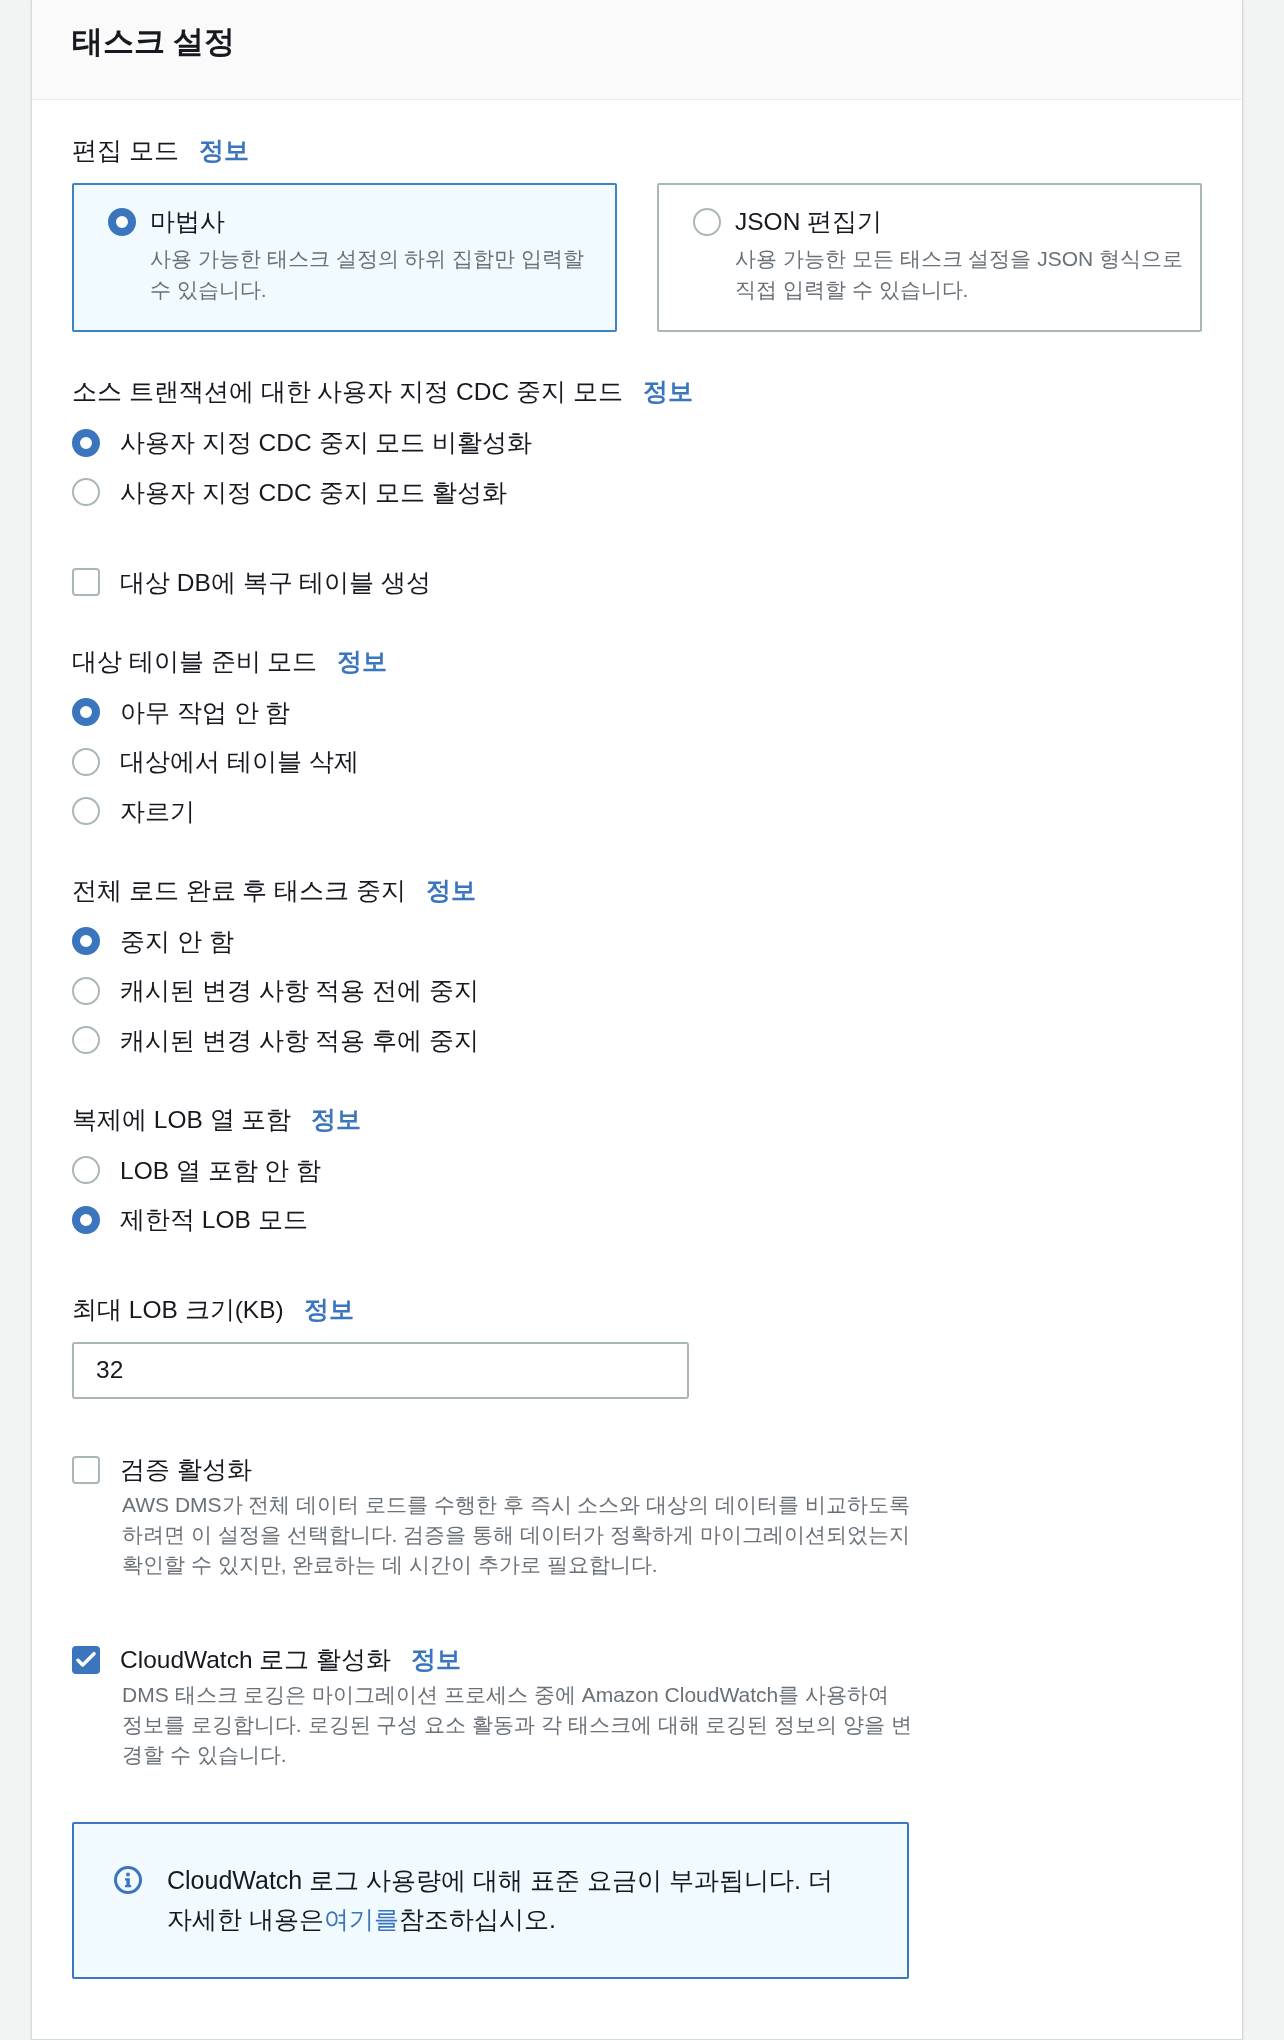 Image resolution: width=1284 pixels, height=2040 pixels. Describe the element at coordinates (276, 582) in the screenshot. I see `checkbox-label: 대상 DB에 복구 테이블 생성` at that location.